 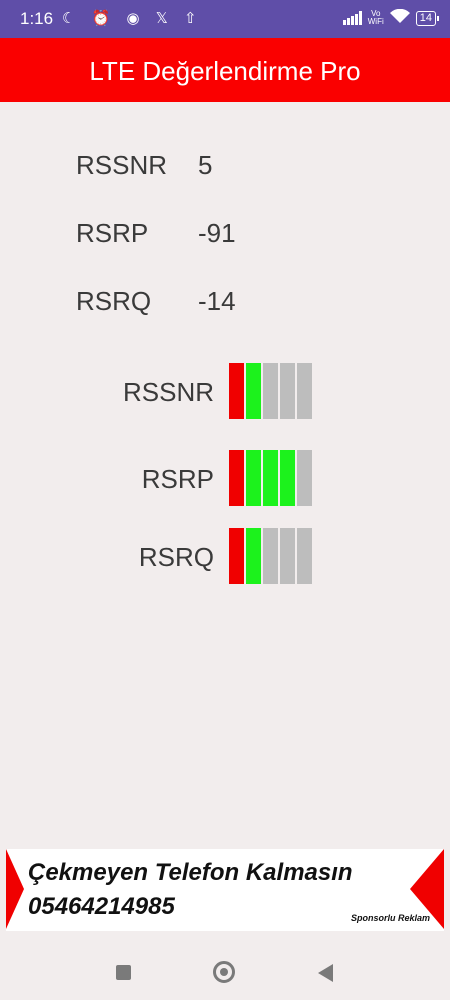 I want to click on value-label: RSSNR, so click(x=122, y=165).